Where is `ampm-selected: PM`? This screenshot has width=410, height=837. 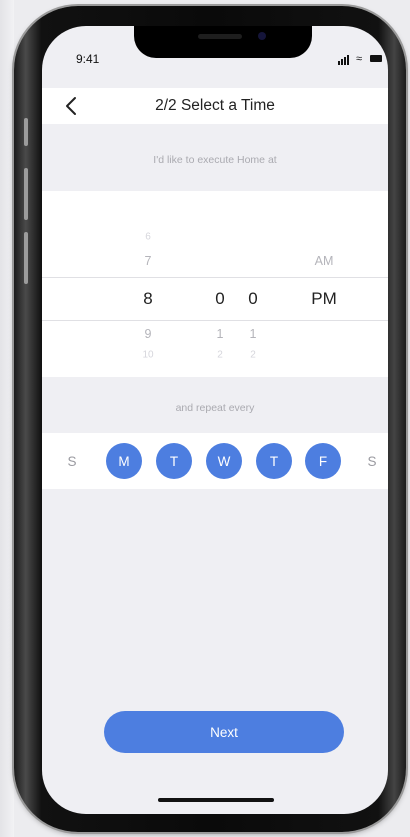 ampm-selected: PM is located at coordinates (324, 299).